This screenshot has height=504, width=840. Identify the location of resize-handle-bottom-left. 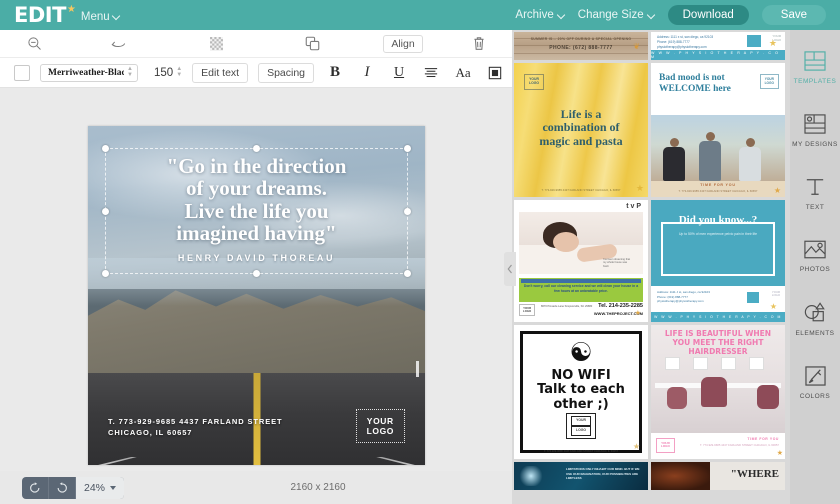
(105, 273).